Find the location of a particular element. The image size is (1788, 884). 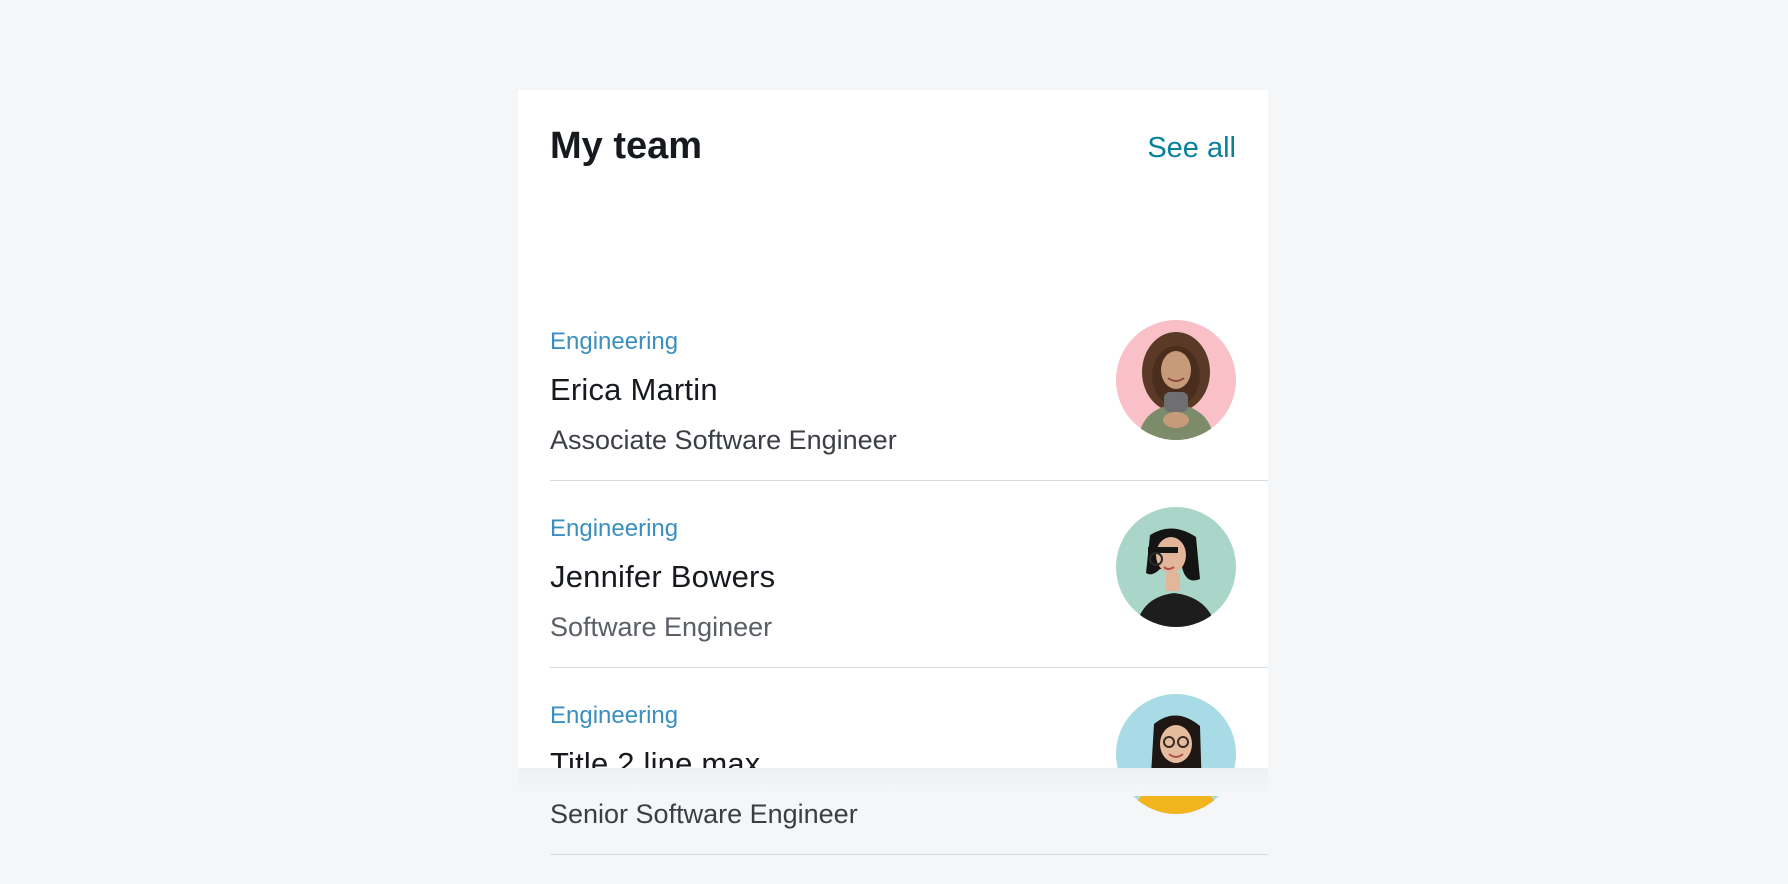

avatar-photo-erica is located at coordinates (1176, 380).